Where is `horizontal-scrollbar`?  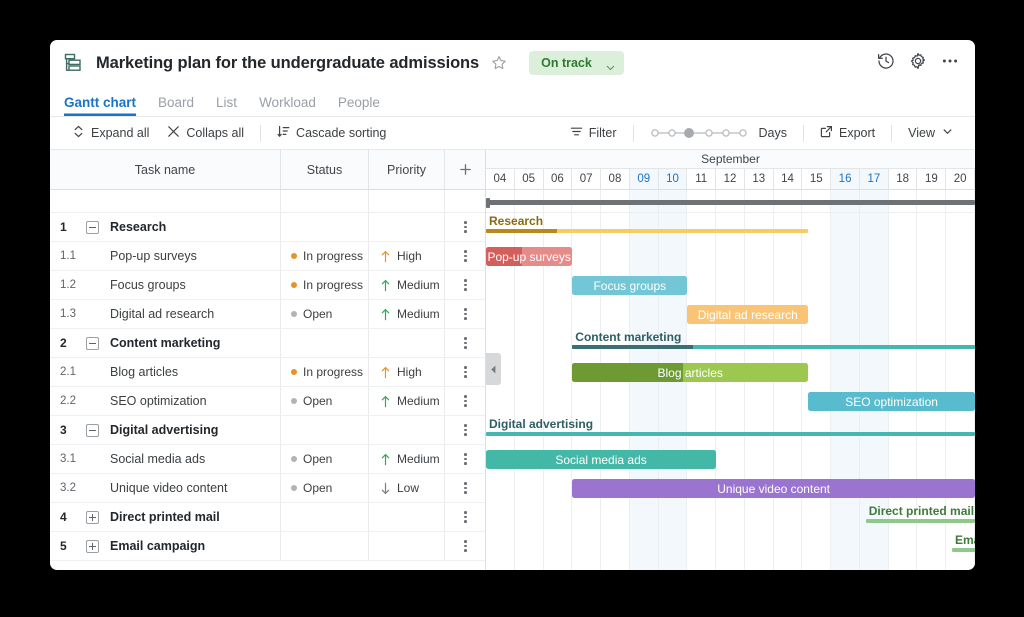
horizontal-scrollbar is located at coordinates (730, 202).